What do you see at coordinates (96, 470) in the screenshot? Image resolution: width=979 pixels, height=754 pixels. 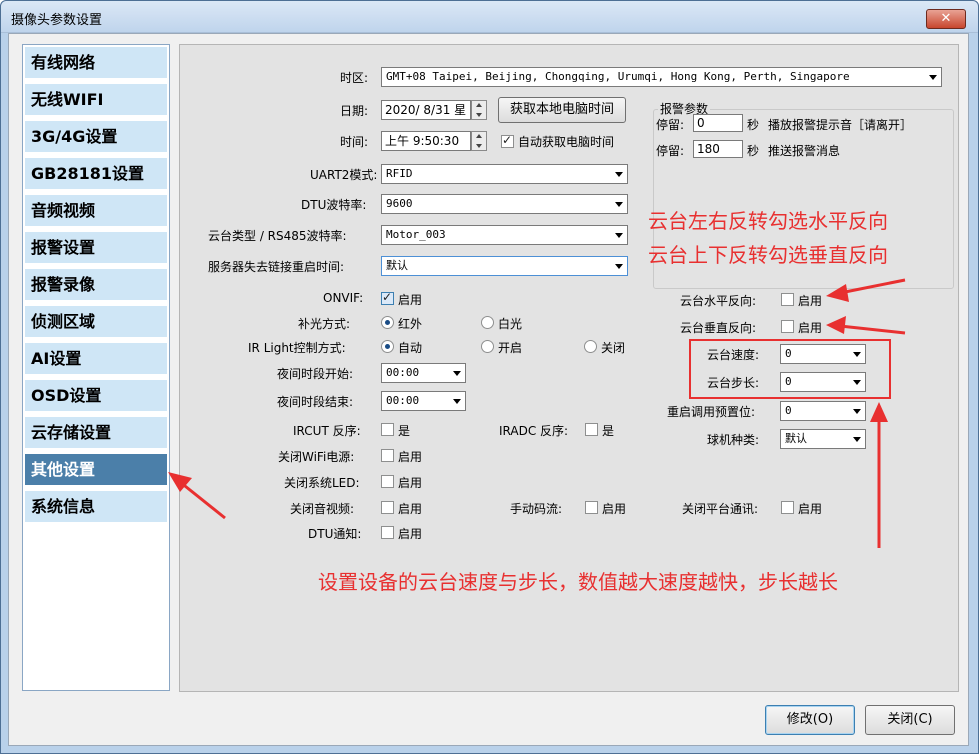 I see `sidebar-item-other: 其他设置` at bounding box center [96, 470].